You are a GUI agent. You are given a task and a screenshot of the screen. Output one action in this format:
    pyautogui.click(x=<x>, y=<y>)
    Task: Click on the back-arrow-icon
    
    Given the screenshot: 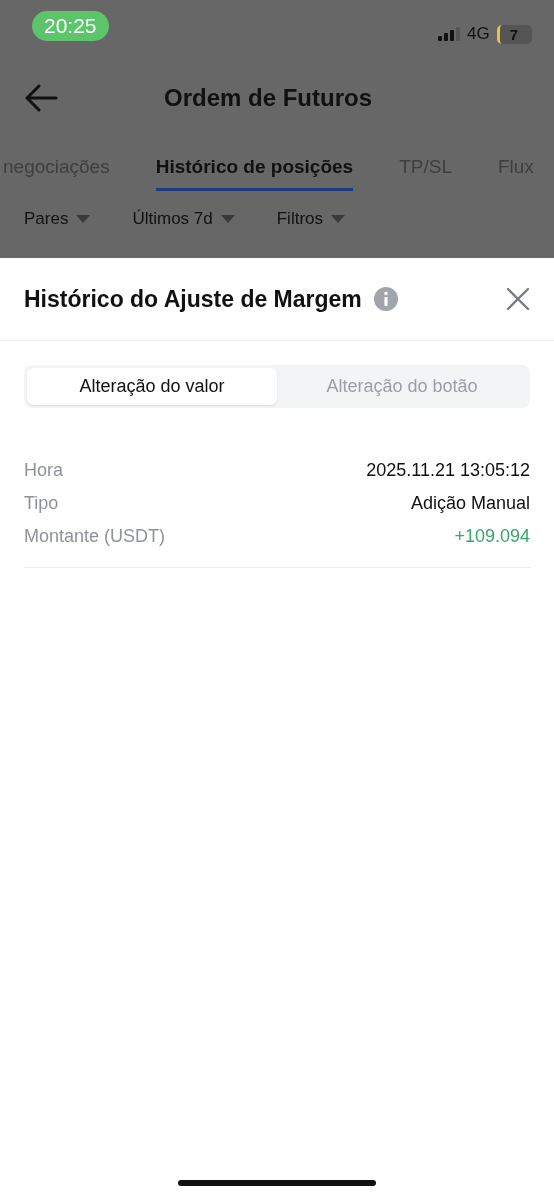 What is the action you would take?
    pyautogui.click(x=41, y=97)
    